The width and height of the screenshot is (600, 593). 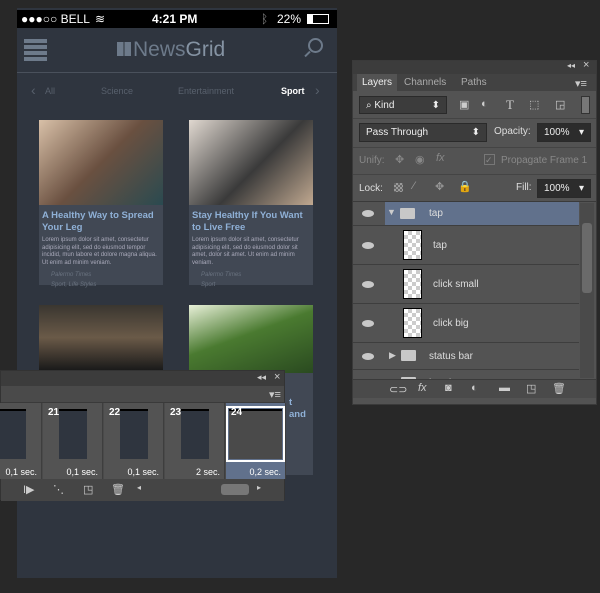 What do you see at coordinates (504, 388) in the screenshot?
I see `new-group-icon: ▬` at bounding box center [504, 388].